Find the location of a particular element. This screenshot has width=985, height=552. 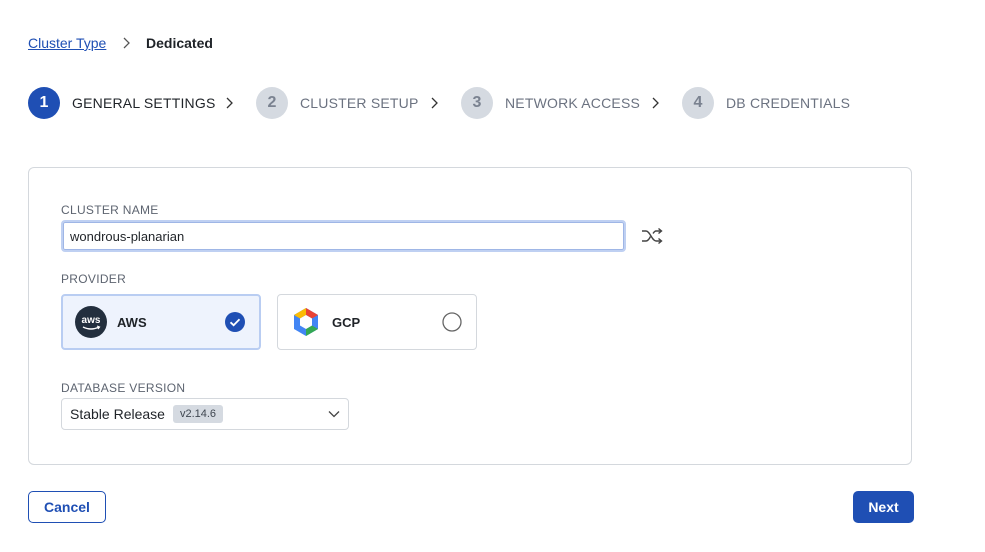

cluster-name-label: CLUSTER NAME is located at coordinates (110, 210).